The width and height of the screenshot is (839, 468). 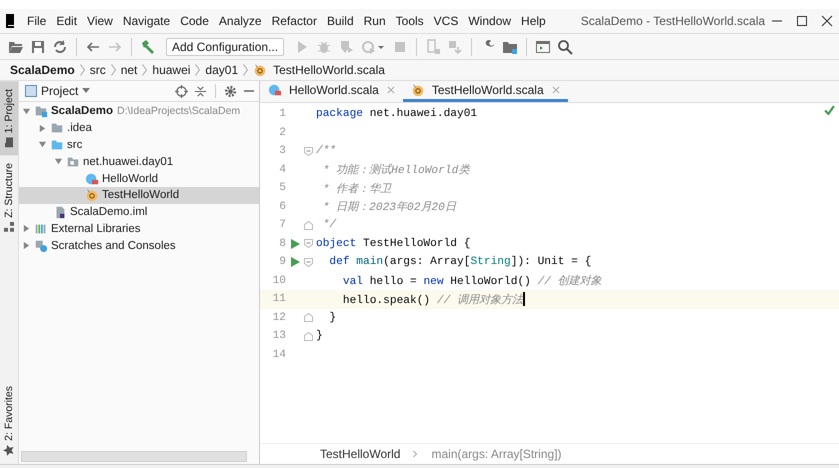 What do you see at coordinates (282, 188) in the screenshot?
I see `line-number: 5` at bounding box center [282, 188].